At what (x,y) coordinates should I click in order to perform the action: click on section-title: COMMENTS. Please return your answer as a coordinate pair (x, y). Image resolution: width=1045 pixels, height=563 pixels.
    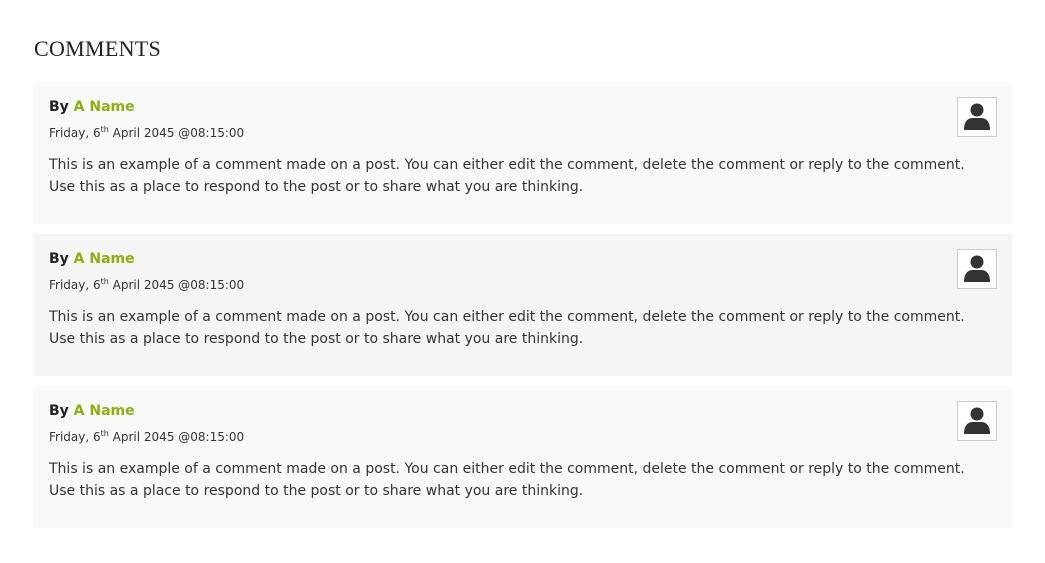
    Looking at the image, I should click on (98, 48).